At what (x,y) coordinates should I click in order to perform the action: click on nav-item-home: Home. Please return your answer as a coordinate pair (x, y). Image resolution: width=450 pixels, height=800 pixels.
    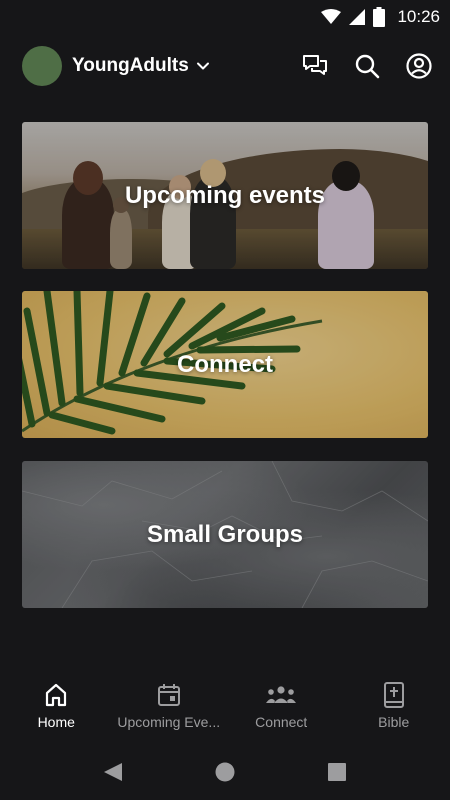
    Looking at the image, I should click on (56, 705).